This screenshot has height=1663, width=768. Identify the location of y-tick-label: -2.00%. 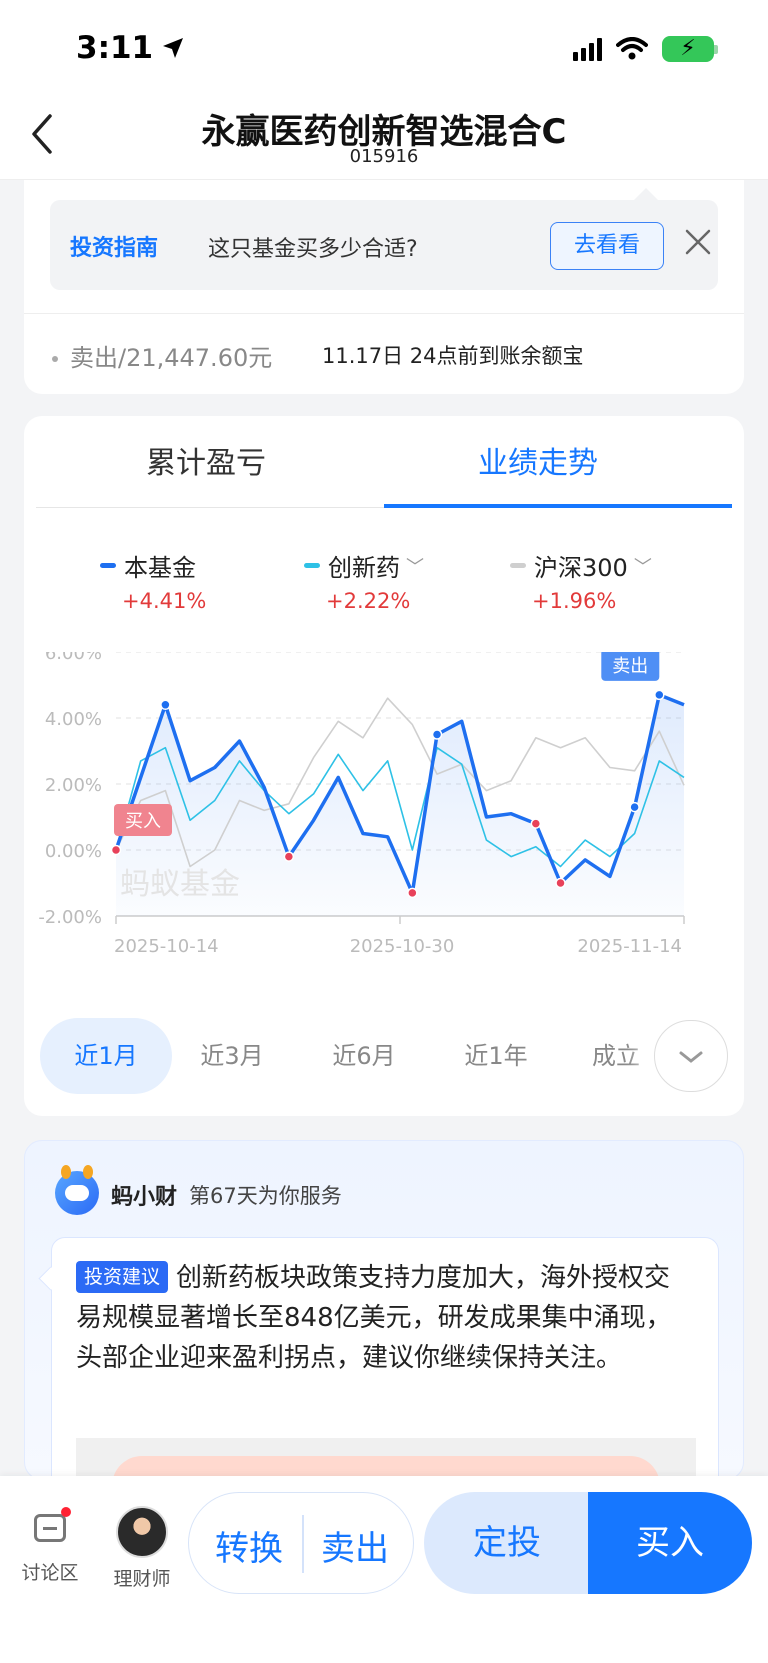
(70, 917).